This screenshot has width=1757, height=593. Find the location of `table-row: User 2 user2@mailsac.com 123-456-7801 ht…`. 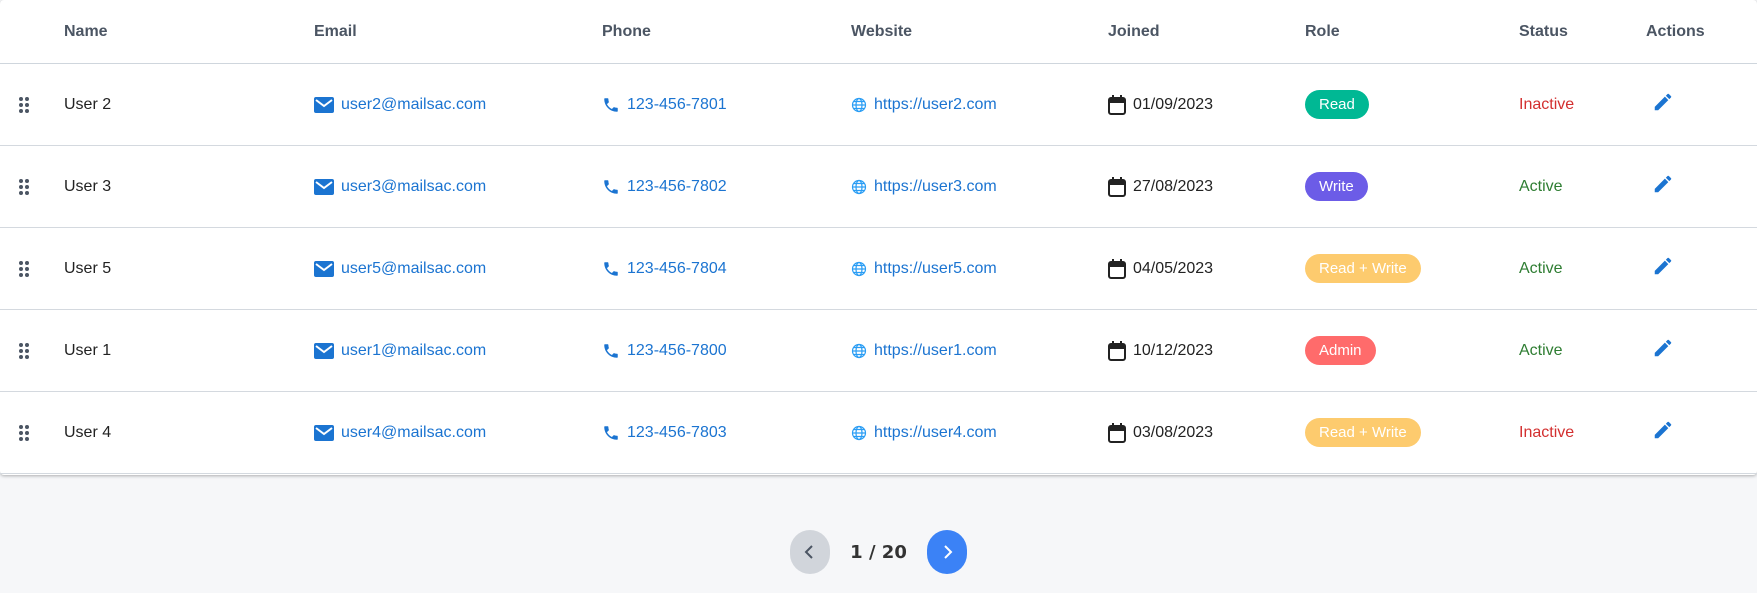

table-row: User 2 user2@mailsac.com 123-456-7801 ht… is located at coordinates (878, 105).